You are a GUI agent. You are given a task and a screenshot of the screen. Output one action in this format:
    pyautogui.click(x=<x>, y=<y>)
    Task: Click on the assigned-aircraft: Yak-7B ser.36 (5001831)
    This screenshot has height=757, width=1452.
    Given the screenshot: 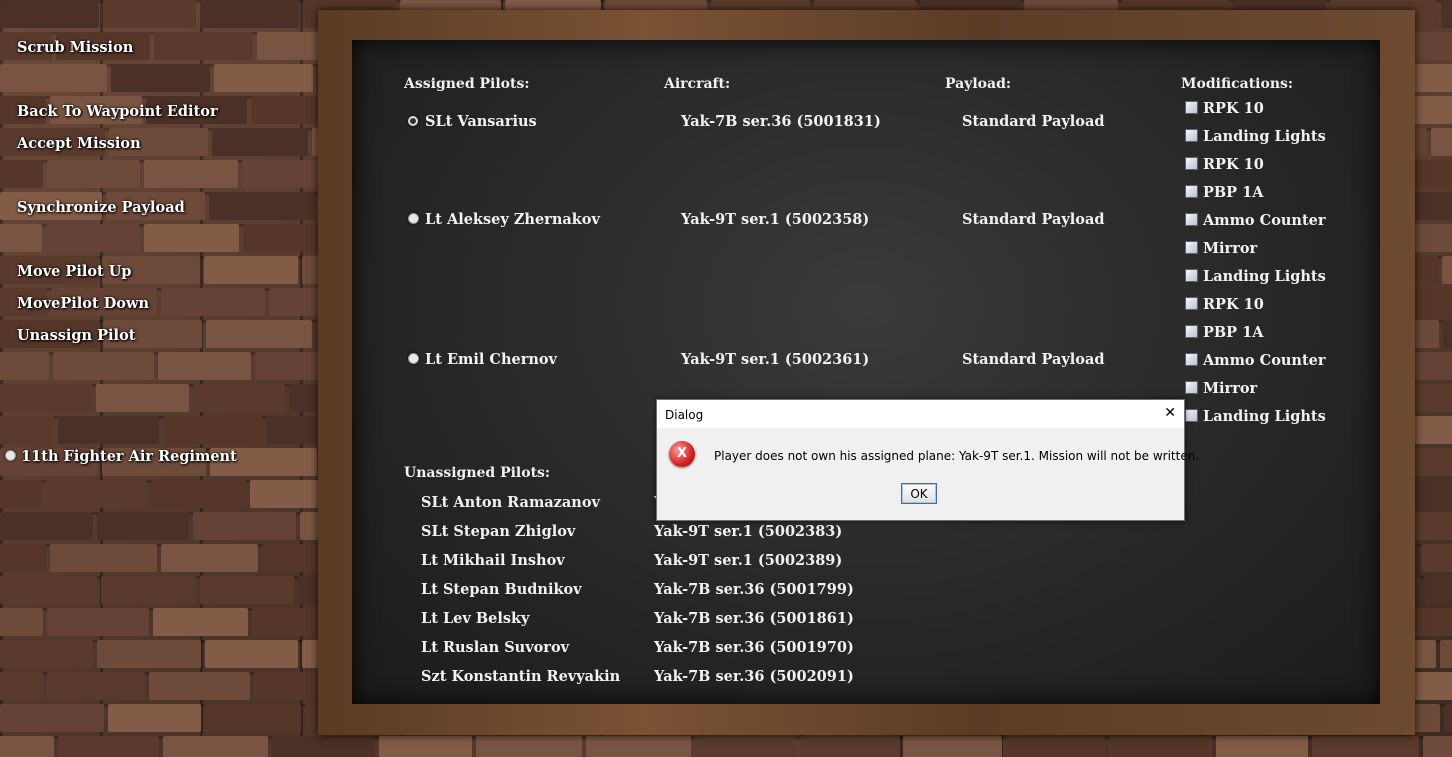 What is the action you would take?
    pyautogui.click(x=781, y=121)
    